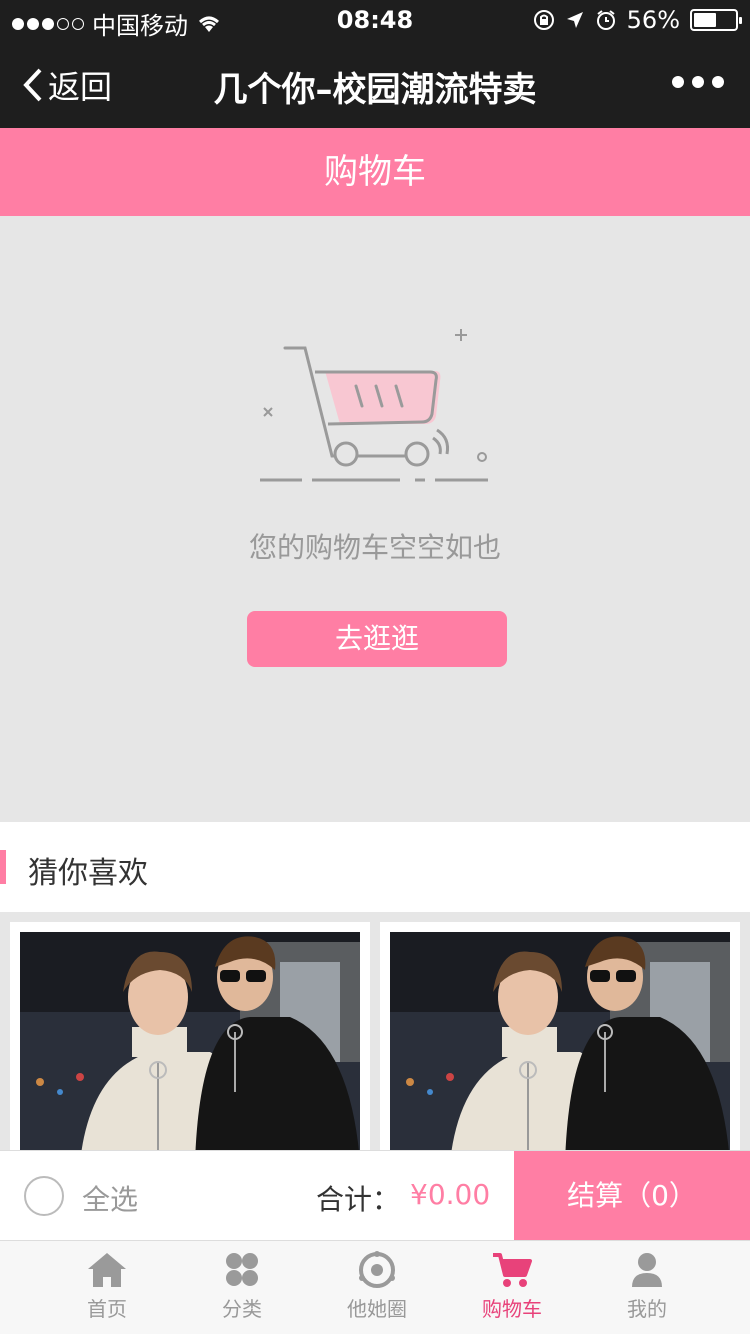 The width and height of the screenshot is (750, 1334). Describe the element at coordinates (605, 20) in the screenshot. I see `alarm-icon` at that location.